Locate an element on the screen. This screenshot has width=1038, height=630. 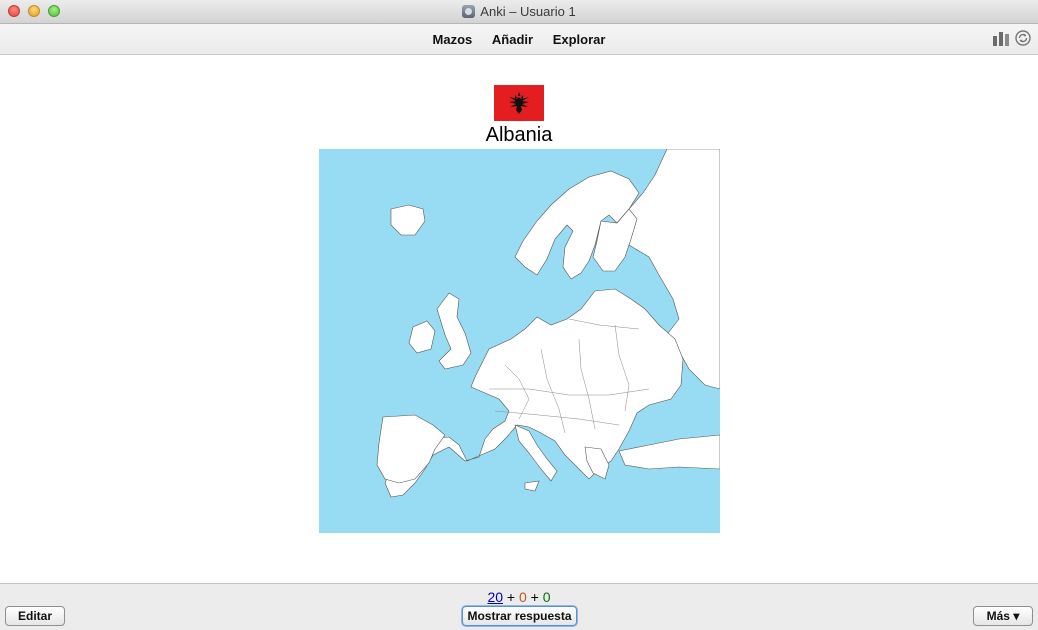
toolbar-nav: Mazos Añadir Explorar is located at coordinates (519, 39).